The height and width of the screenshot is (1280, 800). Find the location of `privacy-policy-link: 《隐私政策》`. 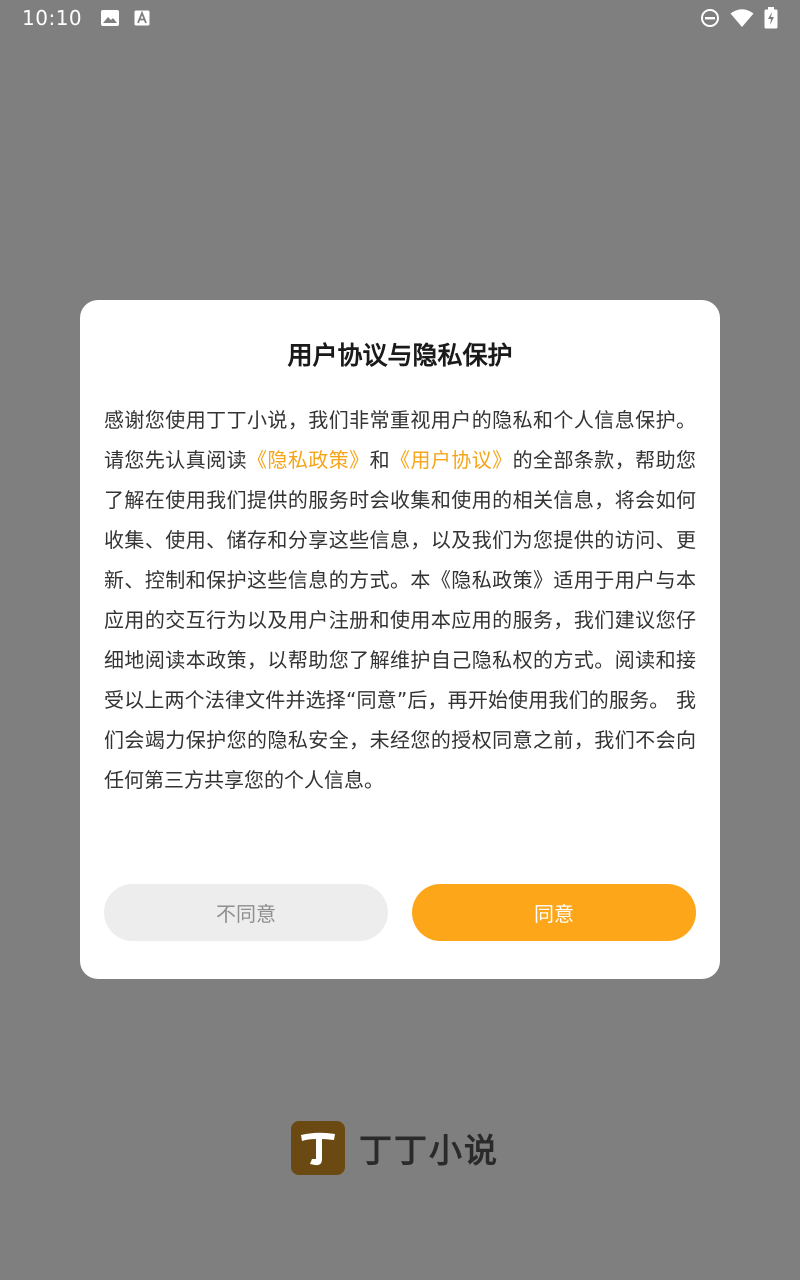

privacy-policy-link: 《隐私政策》 is located at coordinates (308, 460).